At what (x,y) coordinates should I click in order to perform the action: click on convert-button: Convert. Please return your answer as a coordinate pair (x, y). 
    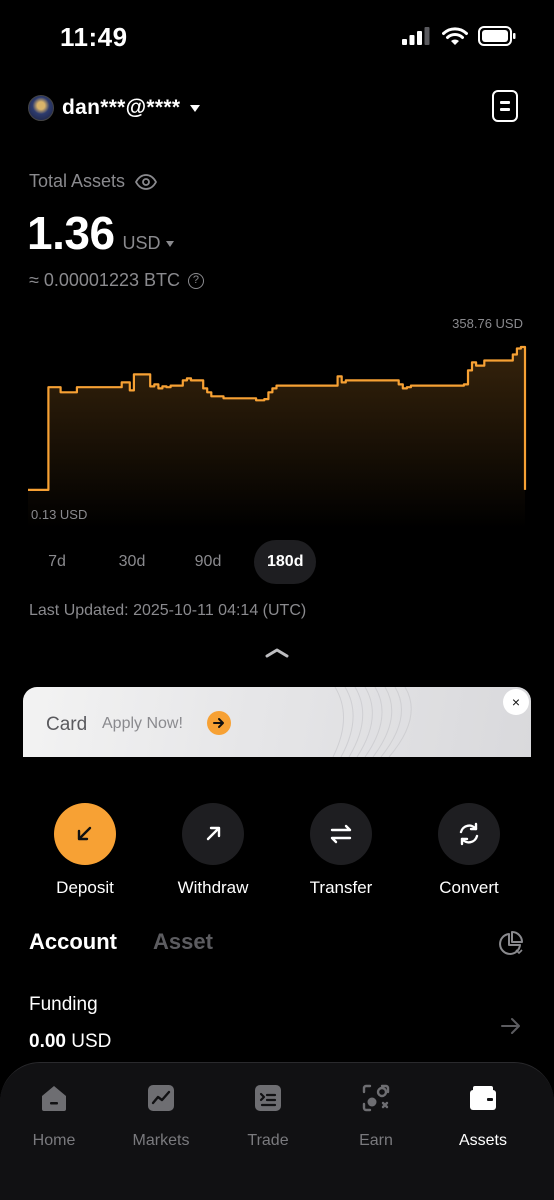
    Looking at the image, I should click on (469, 850).